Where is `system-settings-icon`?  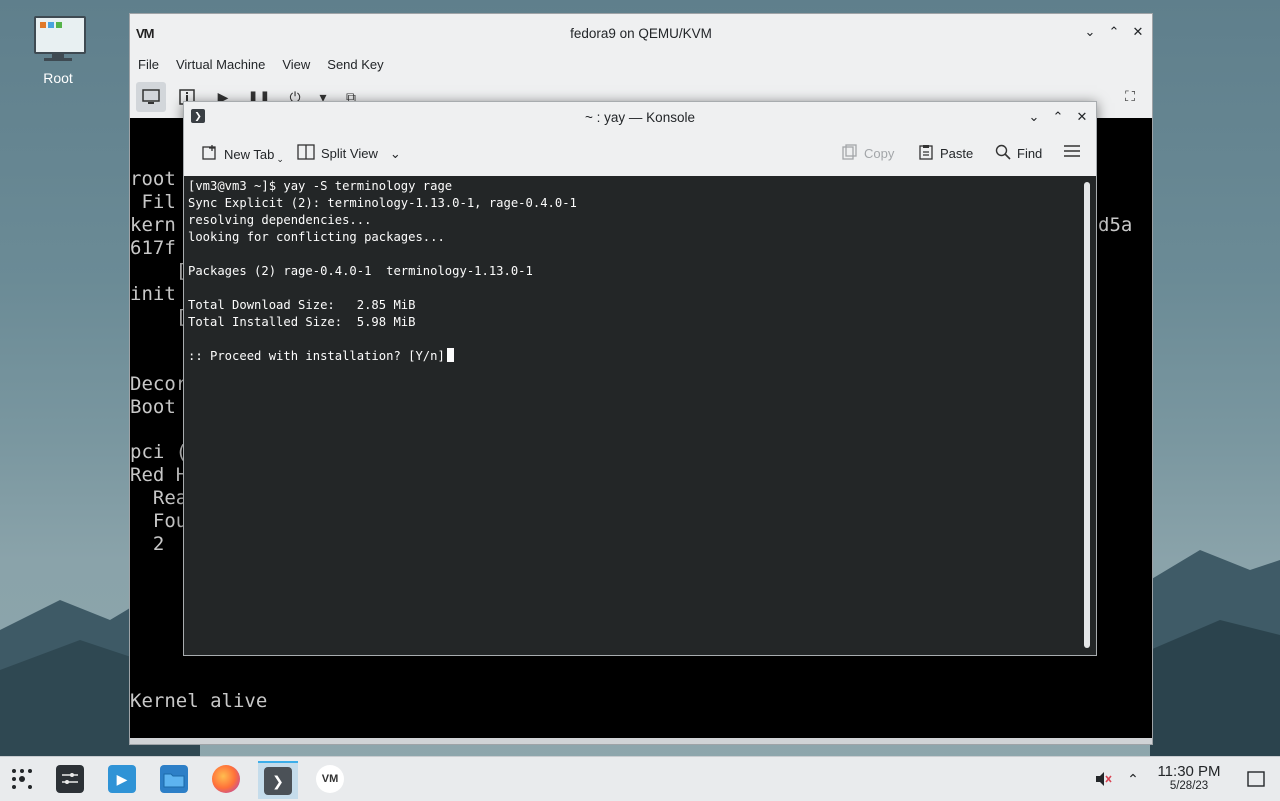
system-settings-icon is located at coordinates (70, 779).